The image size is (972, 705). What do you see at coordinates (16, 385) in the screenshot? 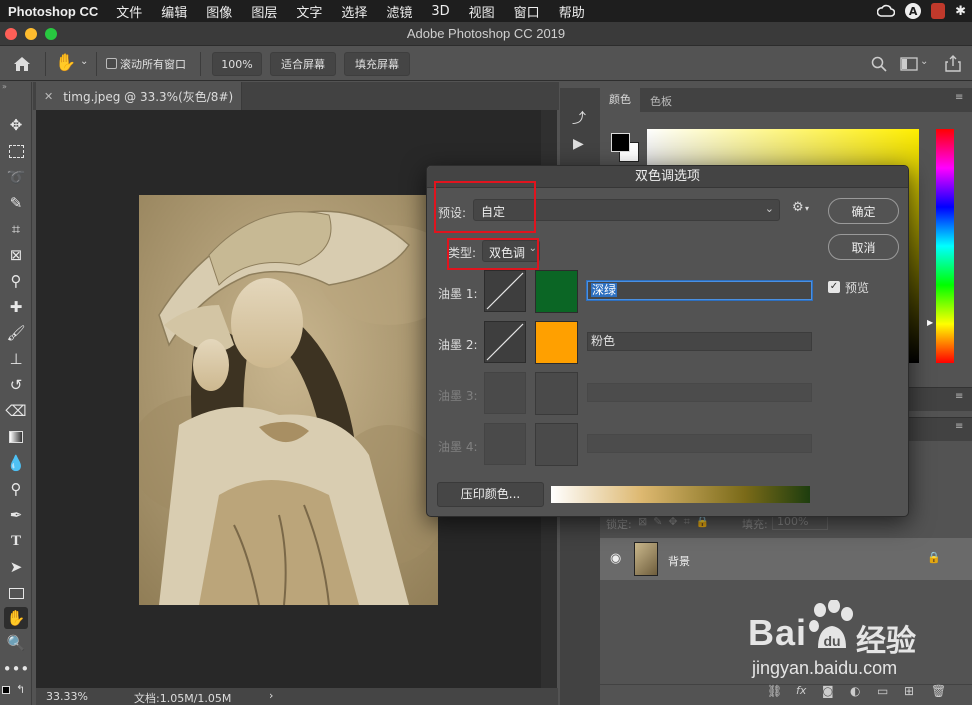
I see `history-brush-tool-icon: ↺` at bounding box center [16, 385].